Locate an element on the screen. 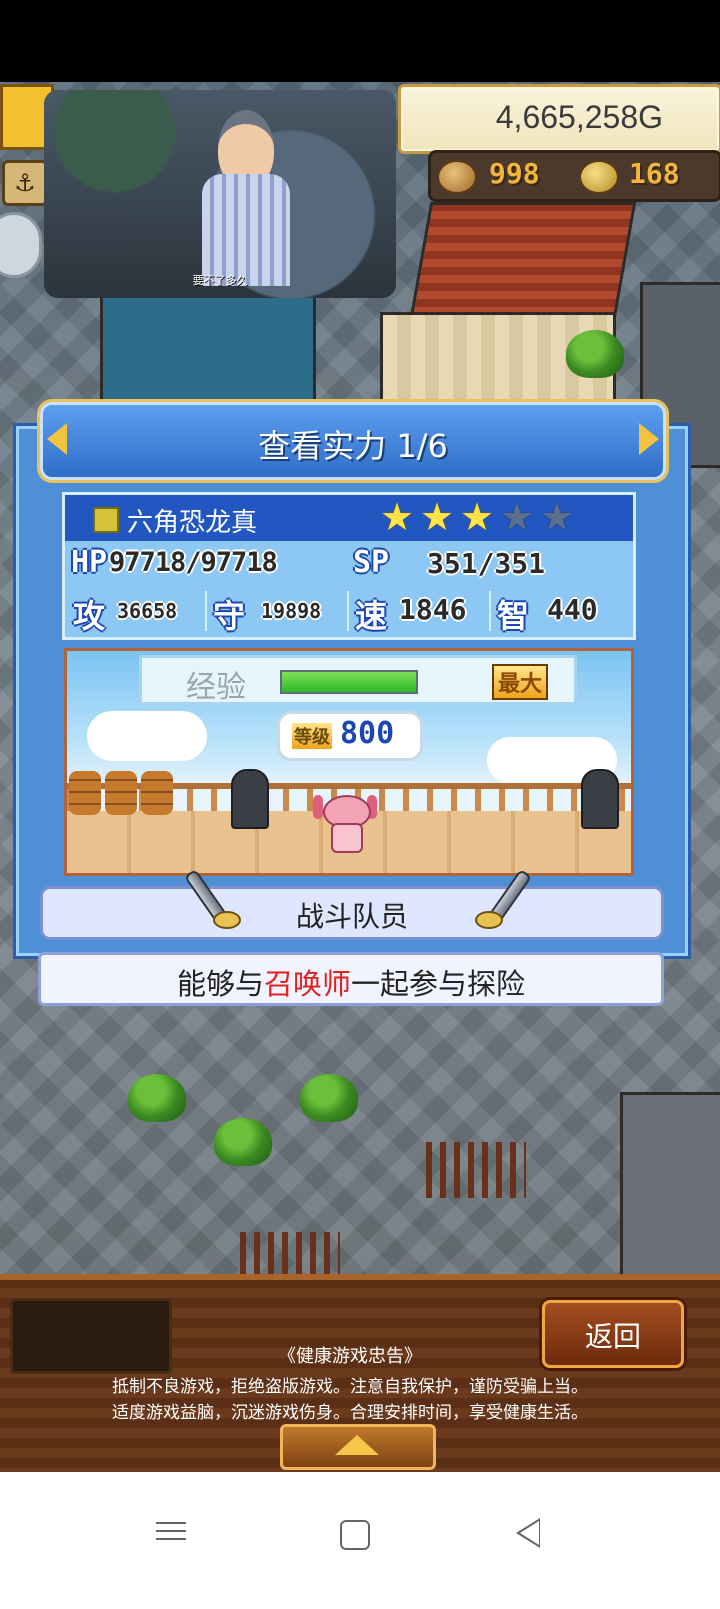  attack-label: 攻 is located at coordinates (89, 616).